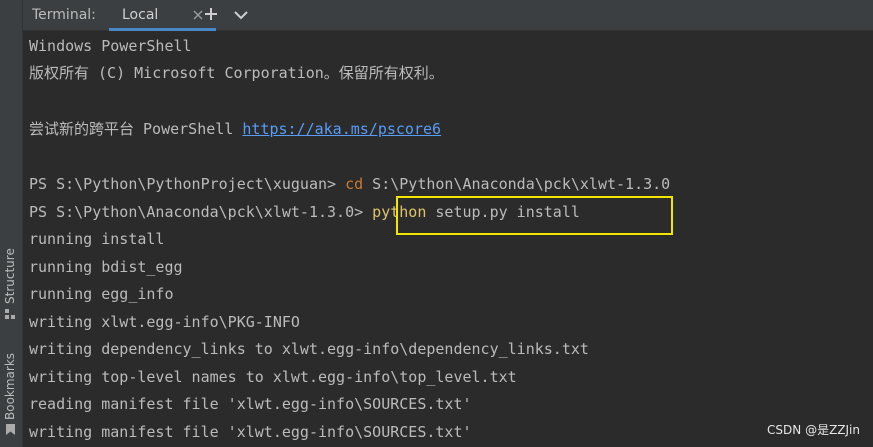 The width and height of the screenshot is (873, 447). I want to click on terminal-line: running egg_info, so click(101, 294).